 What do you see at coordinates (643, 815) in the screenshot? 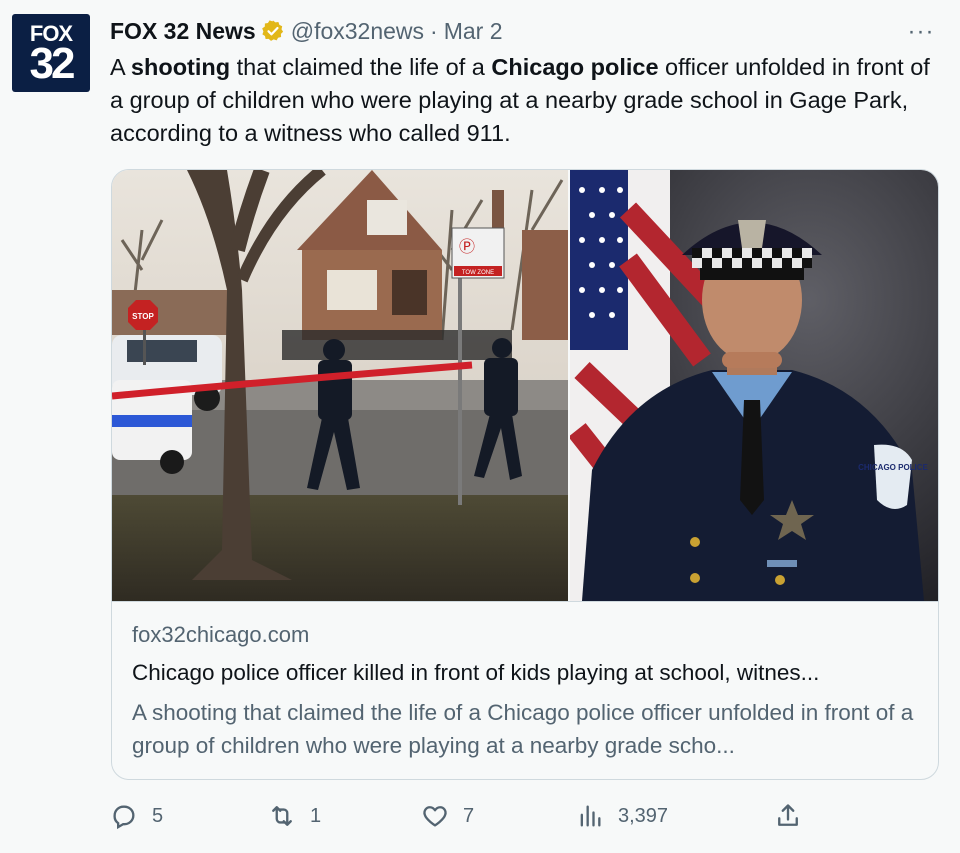
I see `view-count: 3,397` at bounding box center [643, 815].